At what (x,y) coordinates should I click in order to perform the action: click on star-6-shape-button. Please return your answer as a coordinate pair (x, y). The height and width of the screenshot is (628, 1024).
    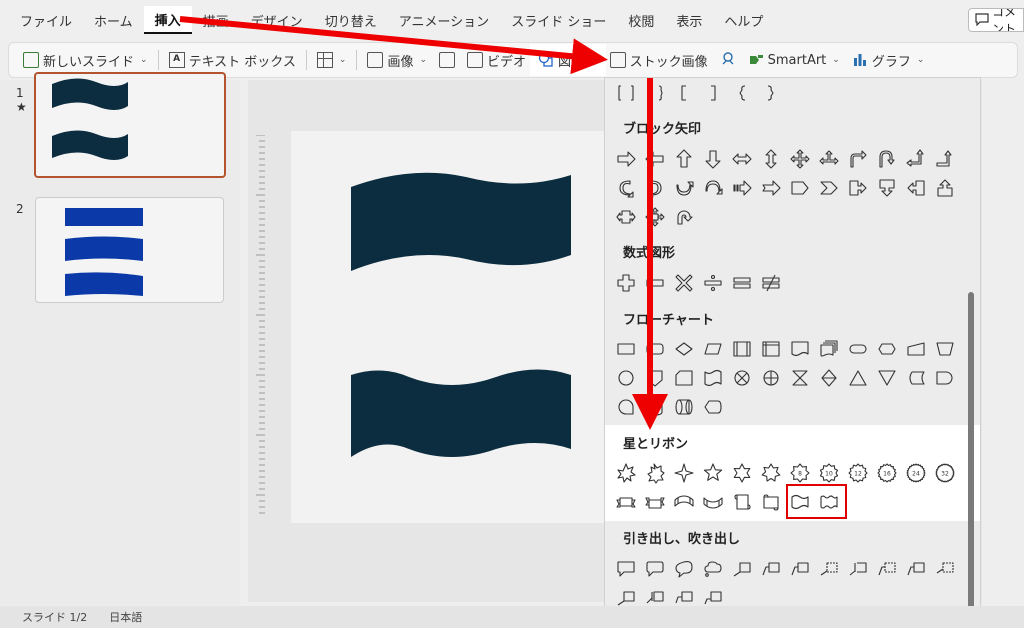
    Looking at the image, I should click on (741, 472).